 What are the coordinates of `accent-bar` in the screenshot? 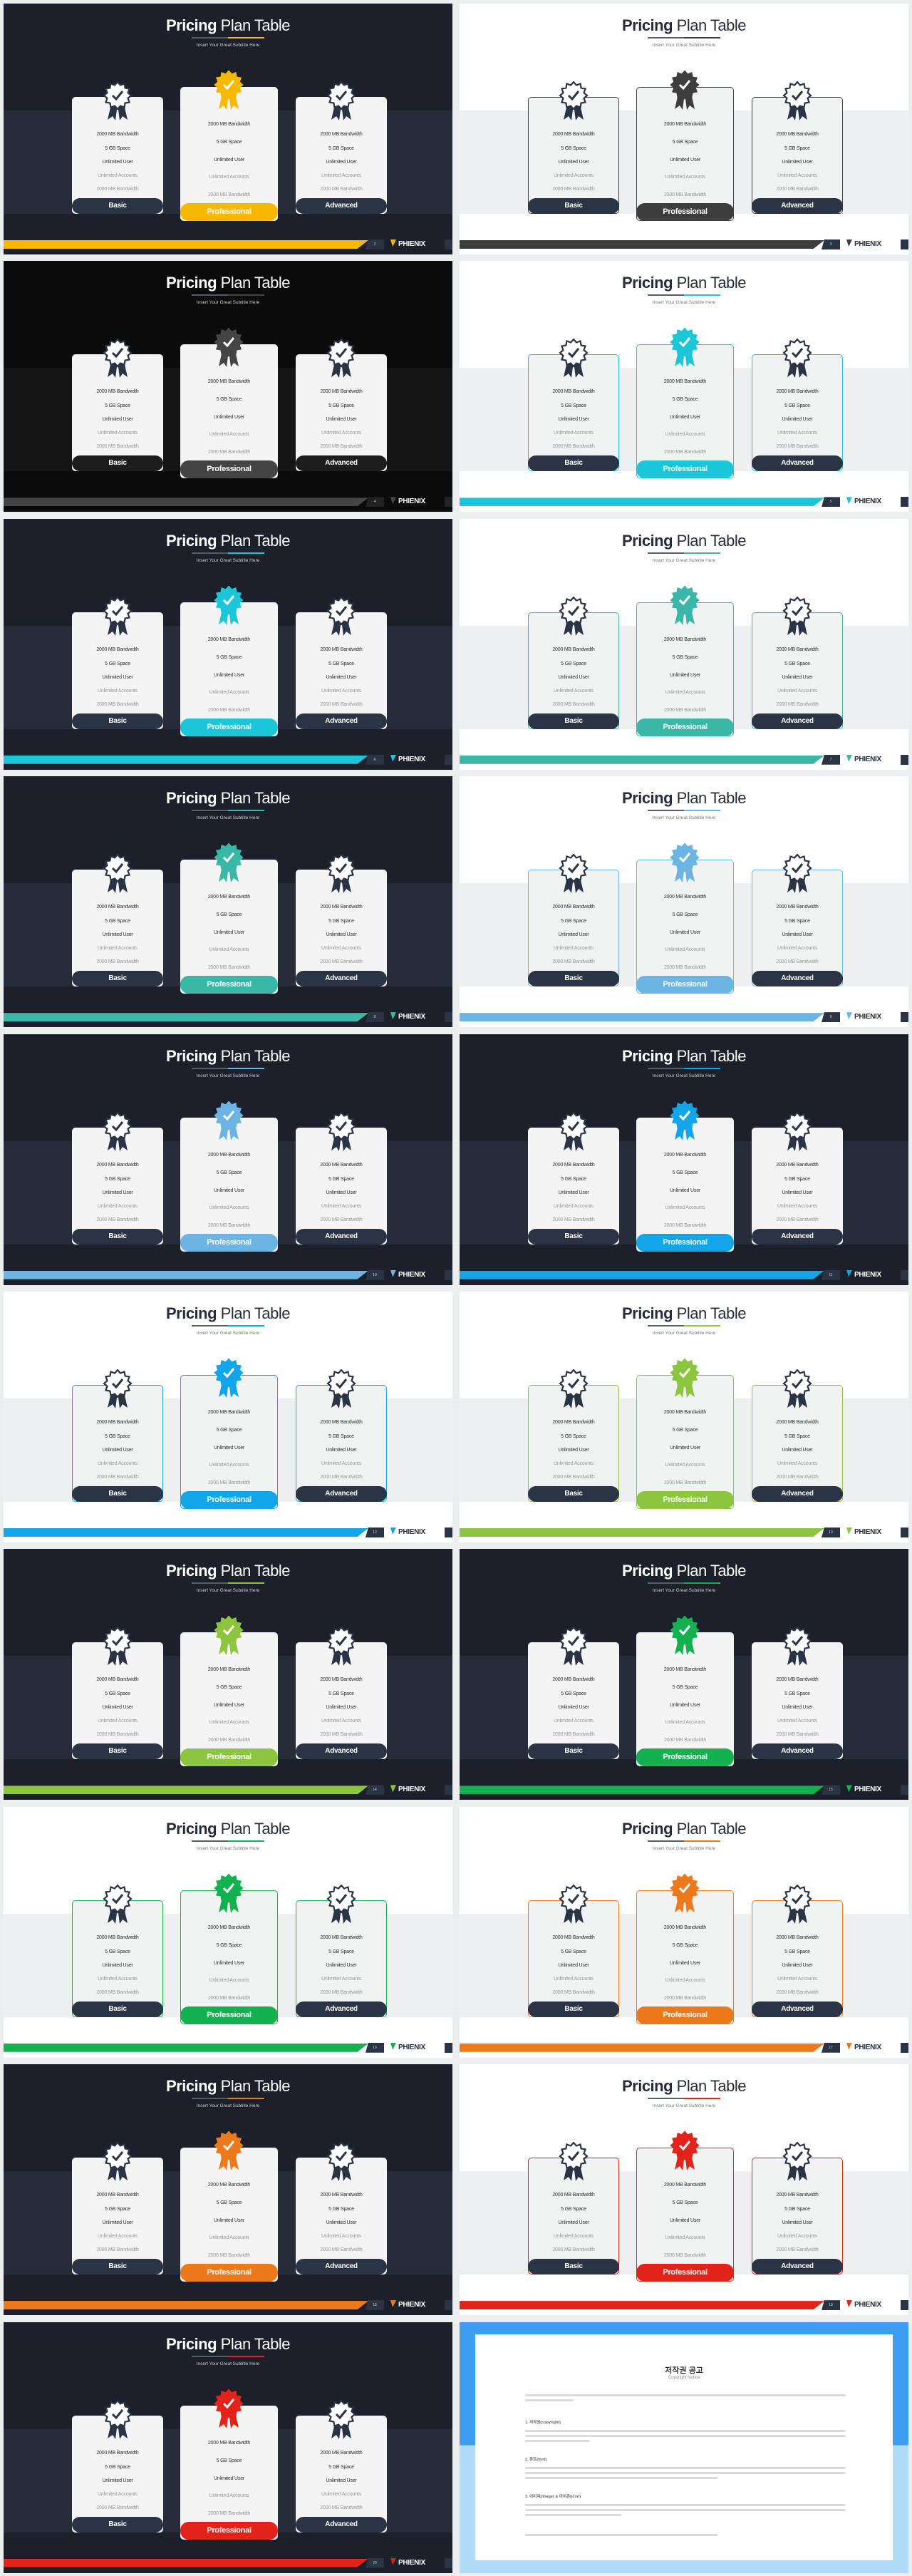 It's located at (642, 1017).